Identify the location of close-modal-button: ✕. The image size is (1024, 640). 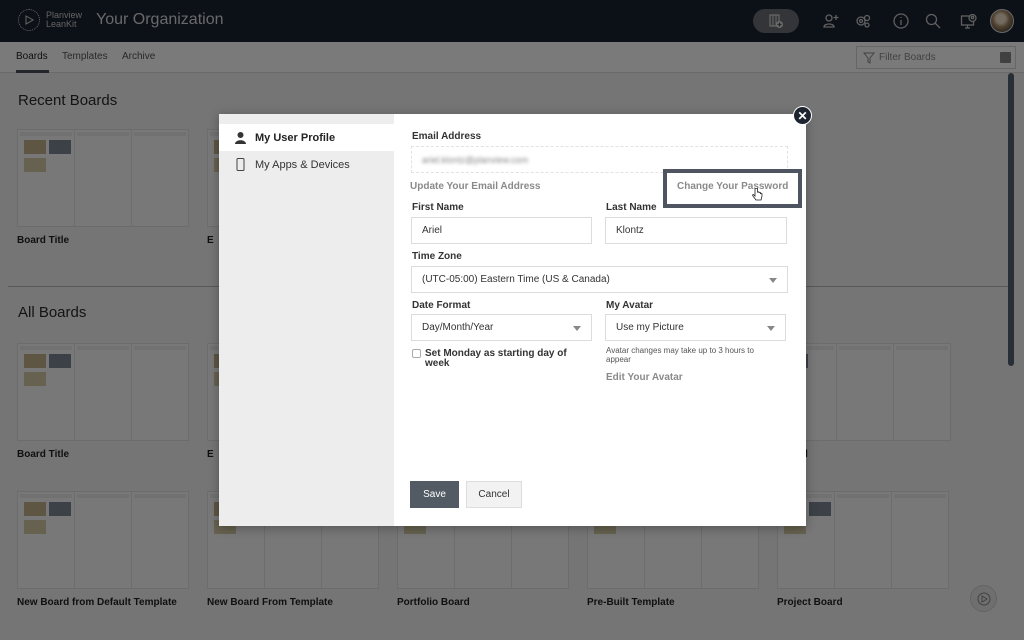
(802, 115).